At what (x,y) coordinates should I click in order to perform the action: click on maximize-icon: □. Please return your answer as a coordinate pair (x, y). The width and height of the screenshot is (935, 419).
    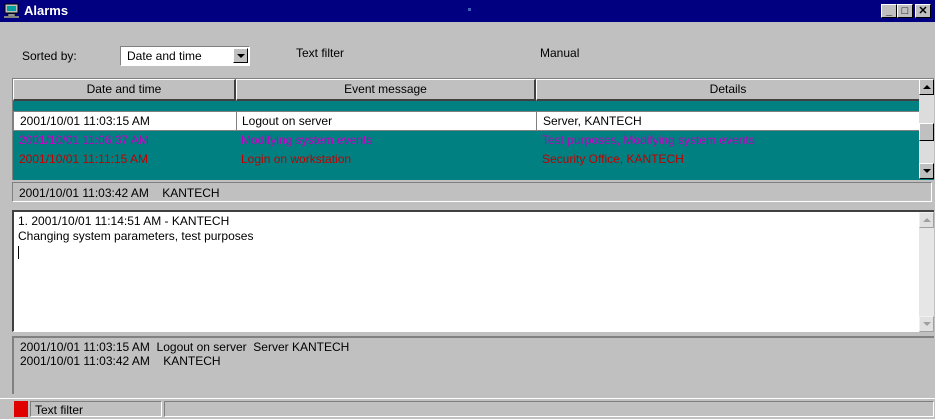
    Looking at the image, I should click on (905, 11).